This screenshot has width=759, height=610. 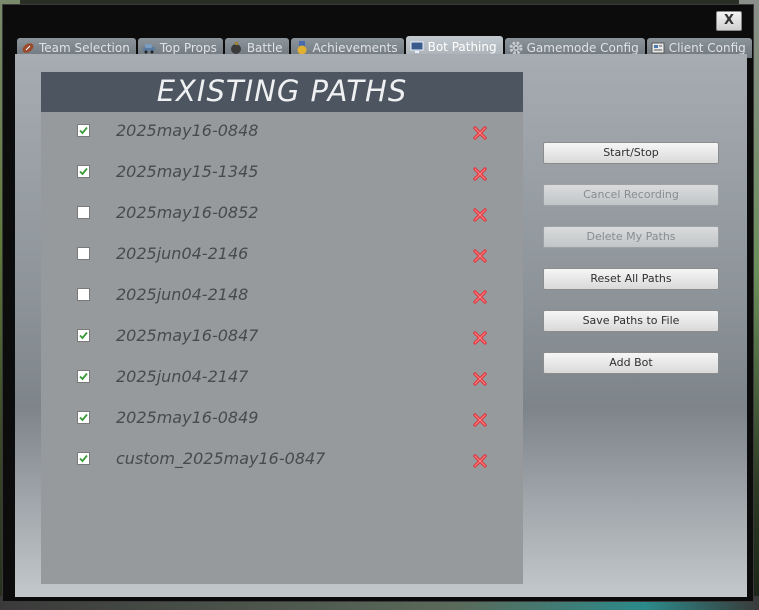 What do you see at coordinates (187, 130) in the screenshot?
I see `path-name: 2025may16-0848` at bounding box center [187, 130].